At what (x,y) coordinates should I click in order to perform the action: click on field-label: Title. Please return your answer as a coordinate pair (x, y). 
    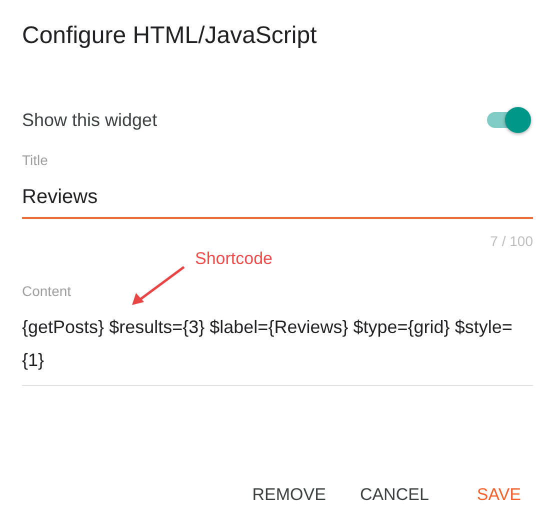
    Looking at the image, I should click on (35, 160).